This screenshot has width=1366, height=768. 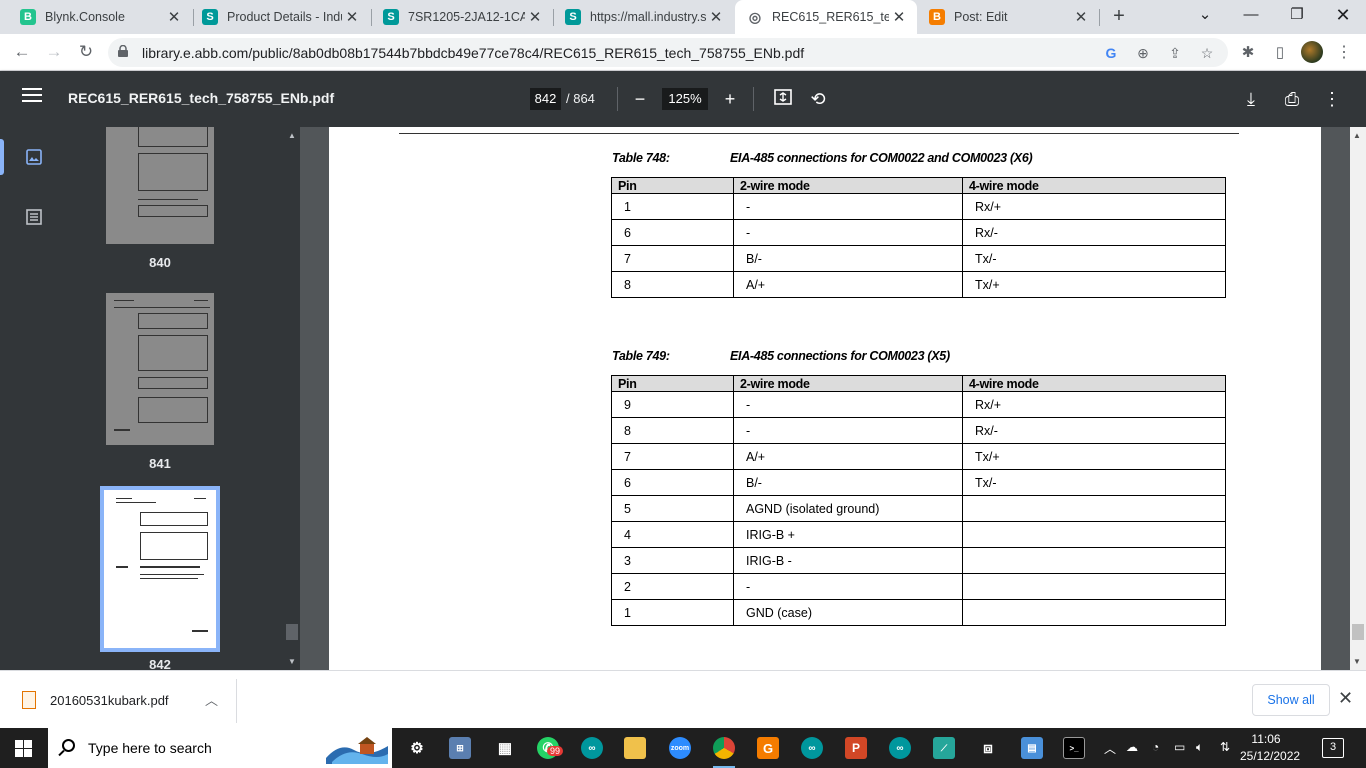 What do you see at coordinates (1074, 748) in the screenshot?
I see `taskbar-app-terminal: >_` at bounding box center [1074, 748].